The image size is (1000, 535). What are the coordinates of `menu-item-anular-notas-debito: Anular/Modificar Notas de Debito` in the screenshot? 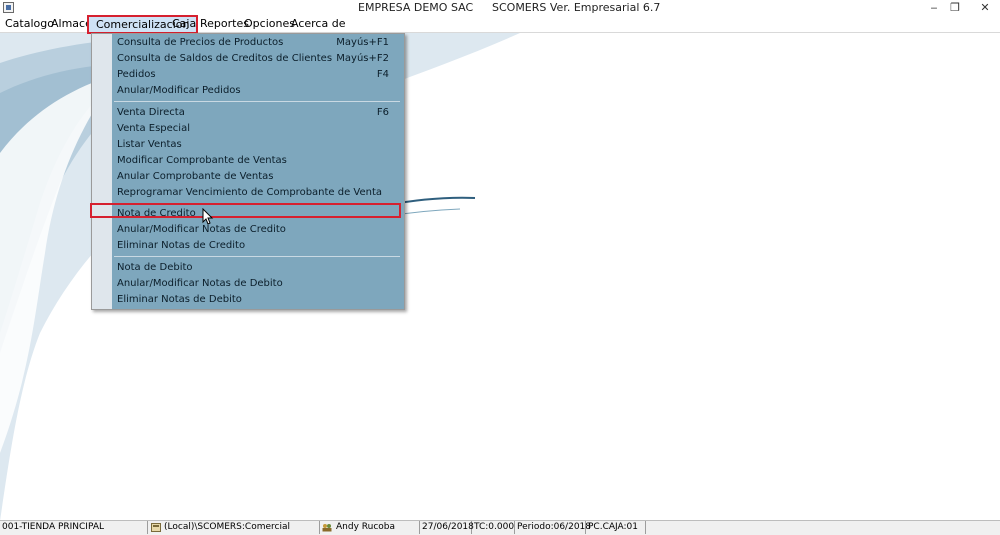 It's located at (257, 284).